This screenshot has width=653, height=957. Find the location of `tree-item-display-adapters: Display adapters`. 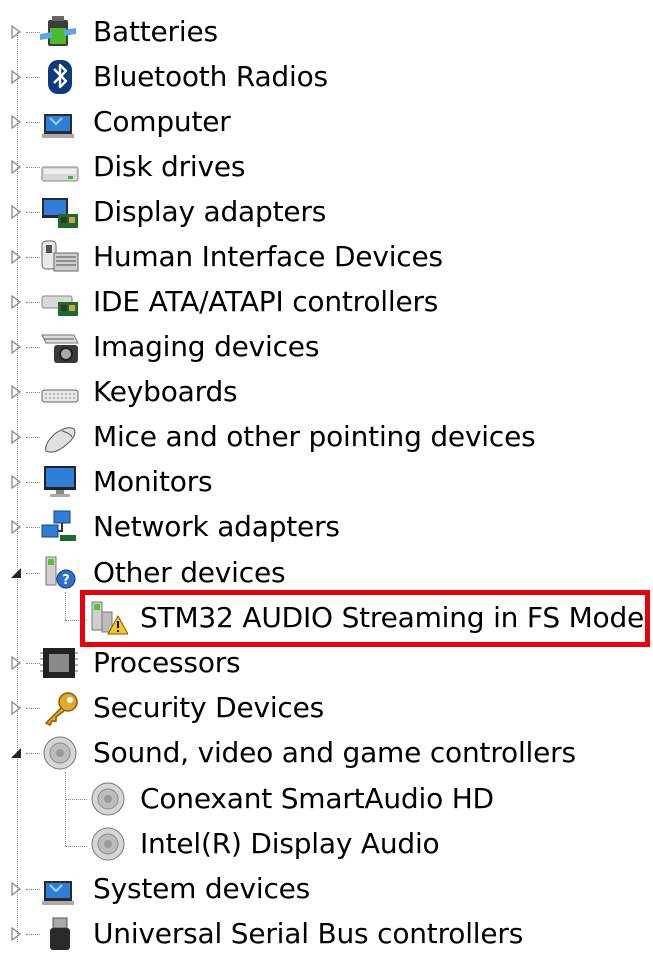

tree-item-display-adapters: Display adapters is located at coordinates (326, 212).